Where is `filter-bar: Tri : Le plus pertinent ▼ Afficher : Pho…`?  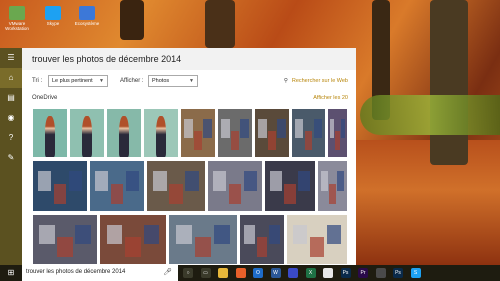
filter-bar: Tri : Le plus pertinent ▼ Afficher : Pho… is located at coordinates (189, 82).